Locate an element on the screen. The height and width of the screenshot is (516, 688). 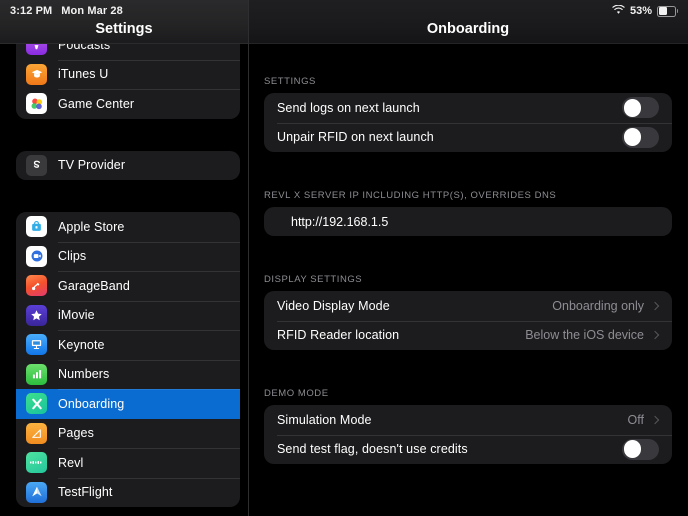
revl-icon is located at coordinates (36, 463).